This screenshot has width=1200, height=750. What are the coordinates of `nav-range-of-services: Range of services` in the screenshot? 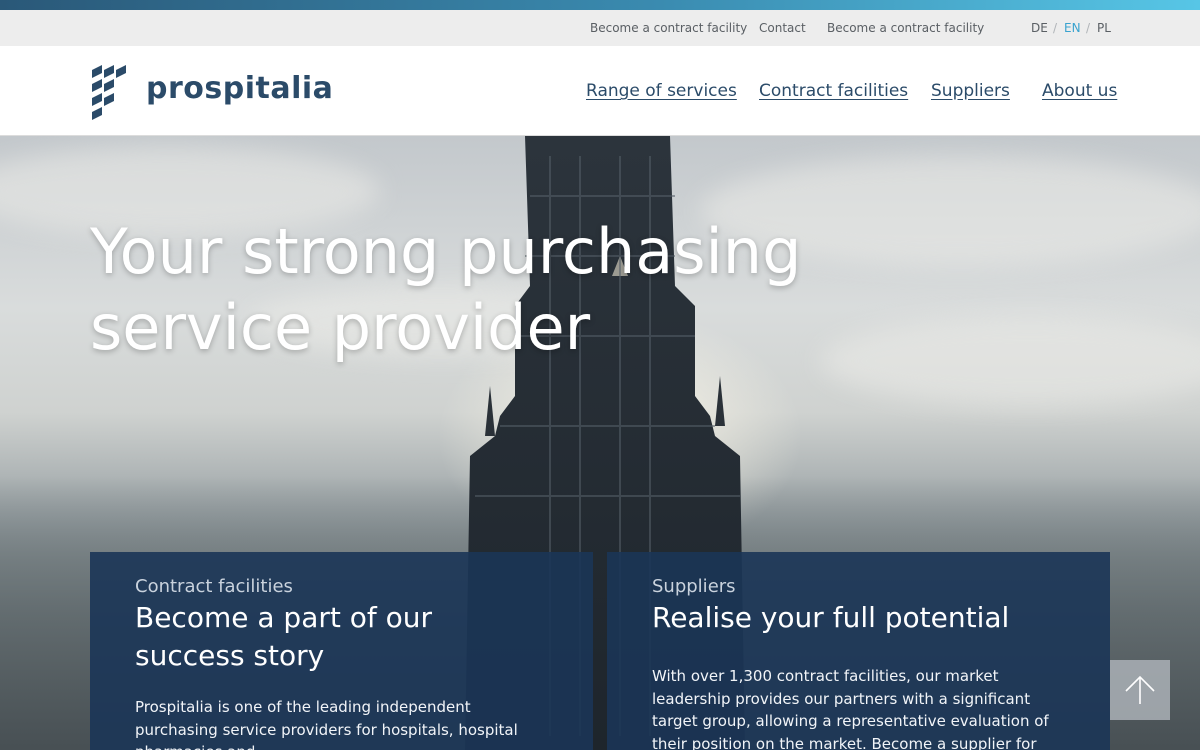 It's located at (661, 91).